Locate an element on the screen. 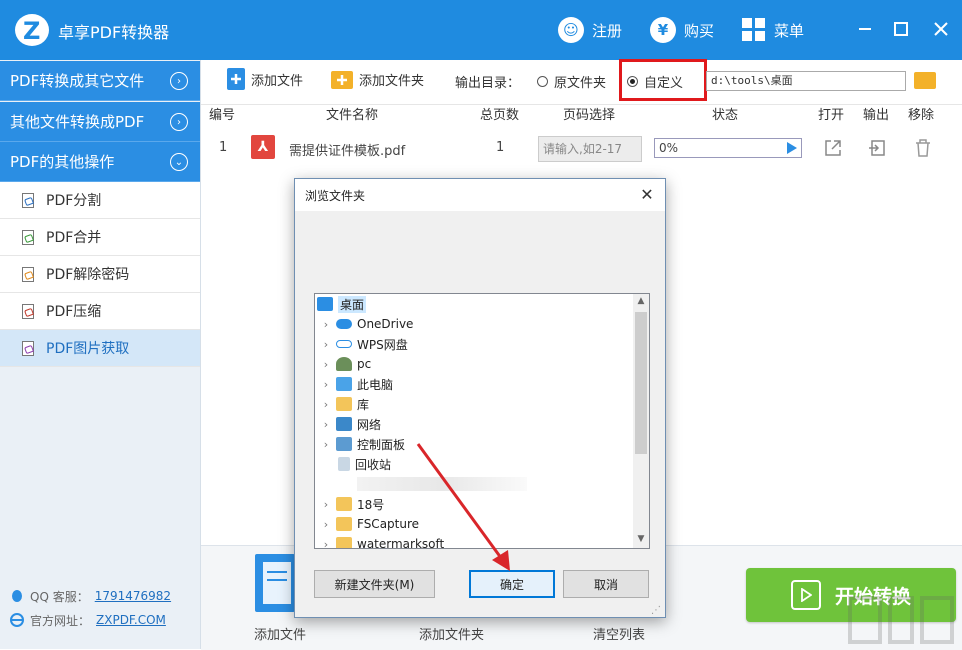 The height and width of the screenshot is (650, 962). sidebar-item-label: PDF合并 is located at coordinates (74, 238).